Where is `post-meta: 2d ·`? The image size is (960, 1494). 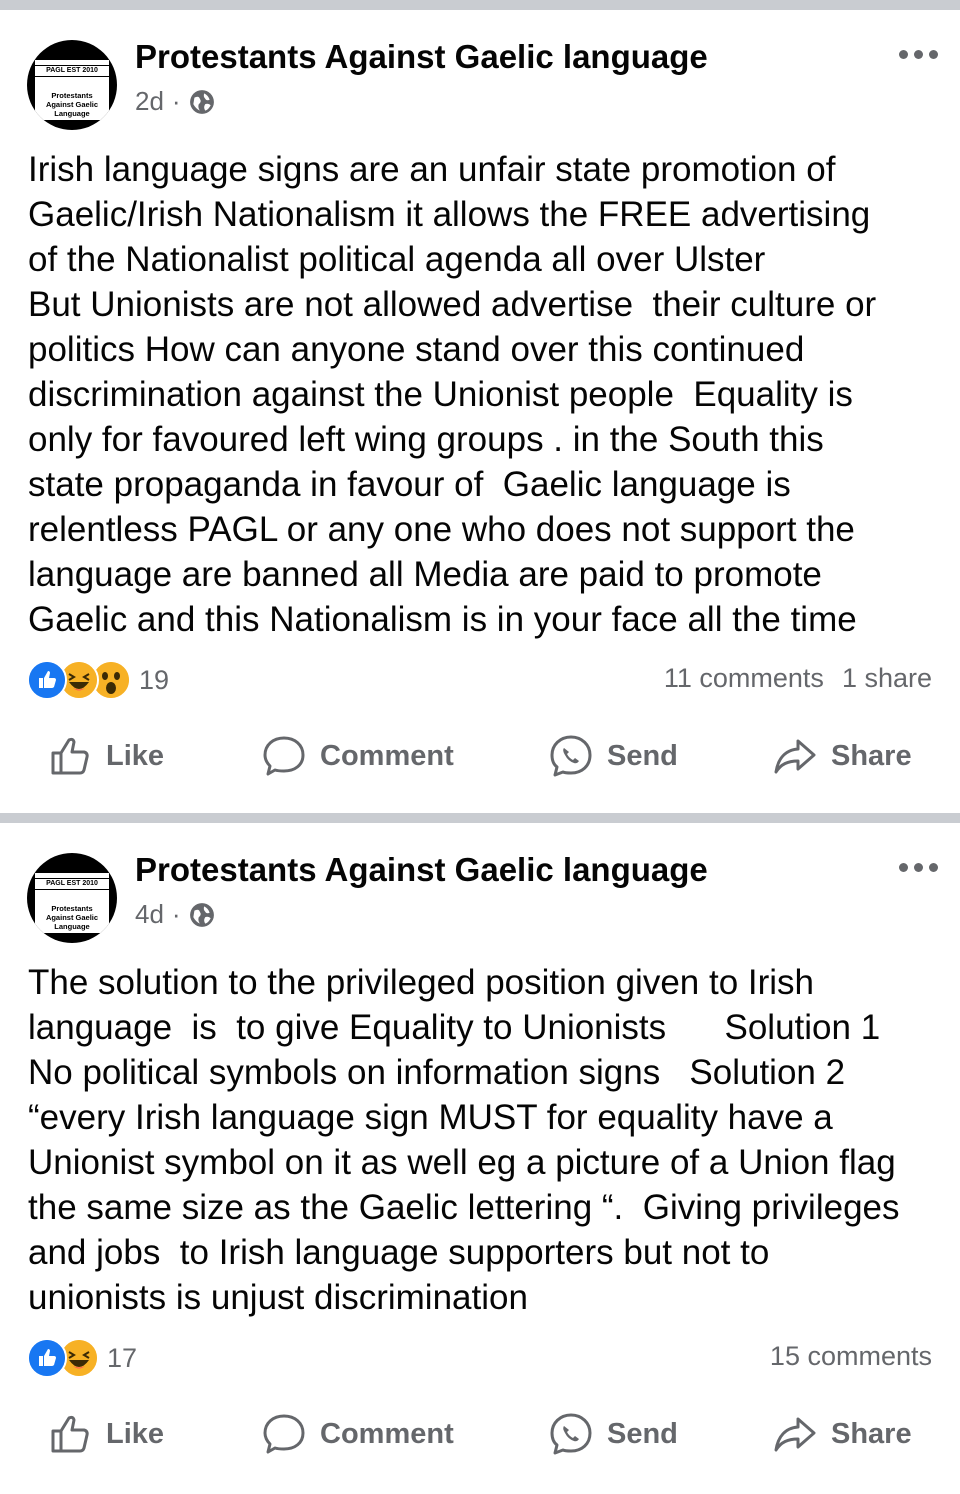
post-meta: 2d · is located at coordinates (175, 101).